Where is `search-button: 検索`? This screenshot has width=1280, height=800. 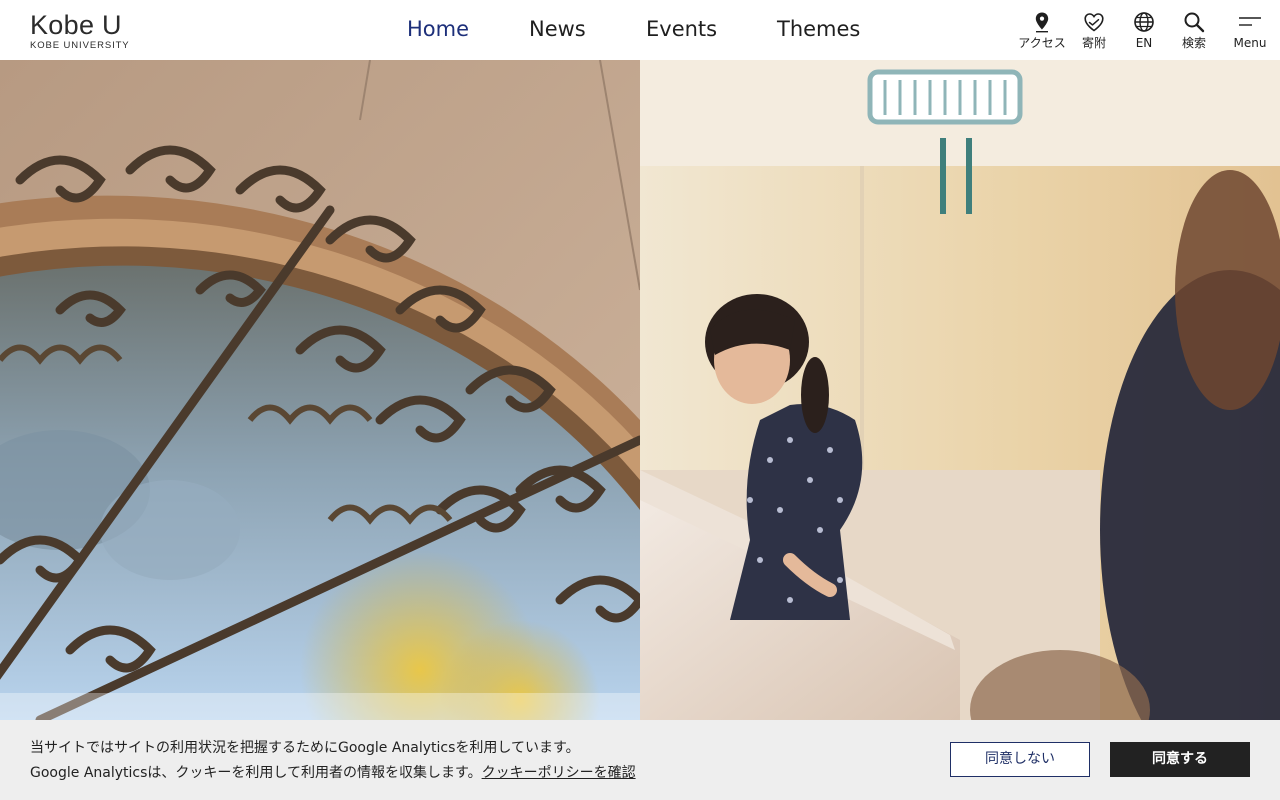
search-button: 検索 is located at coordinates (1194, 31).